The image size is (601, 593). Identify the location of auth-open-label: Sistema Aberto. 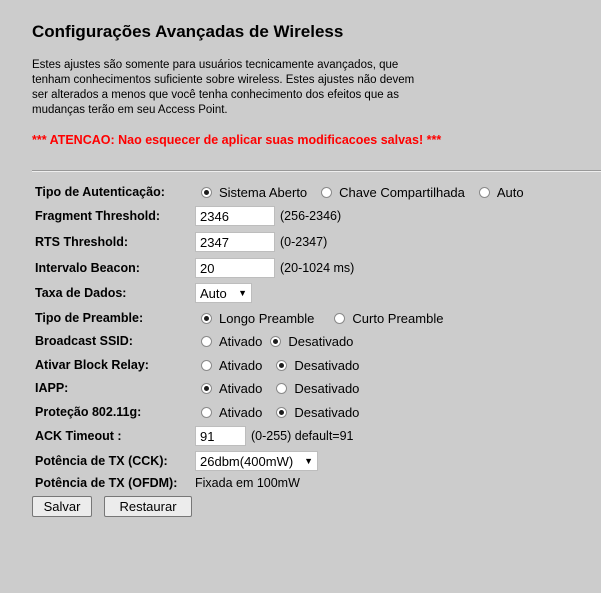
(263, 192).